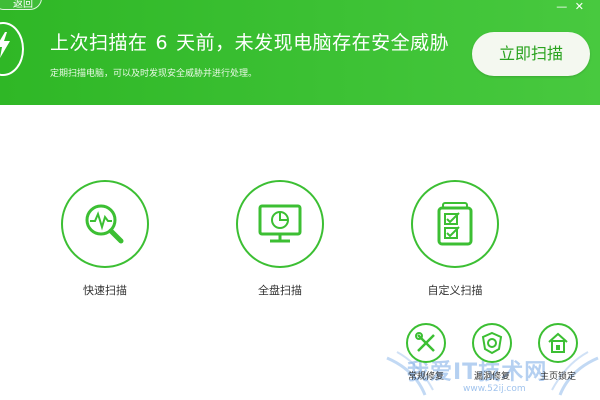 The height and width of the screenshot is (400, 600). What do you see at coordinates (12, 49) in the screenshot?
I see `lightning-icon` at bounding box center [12, 49].